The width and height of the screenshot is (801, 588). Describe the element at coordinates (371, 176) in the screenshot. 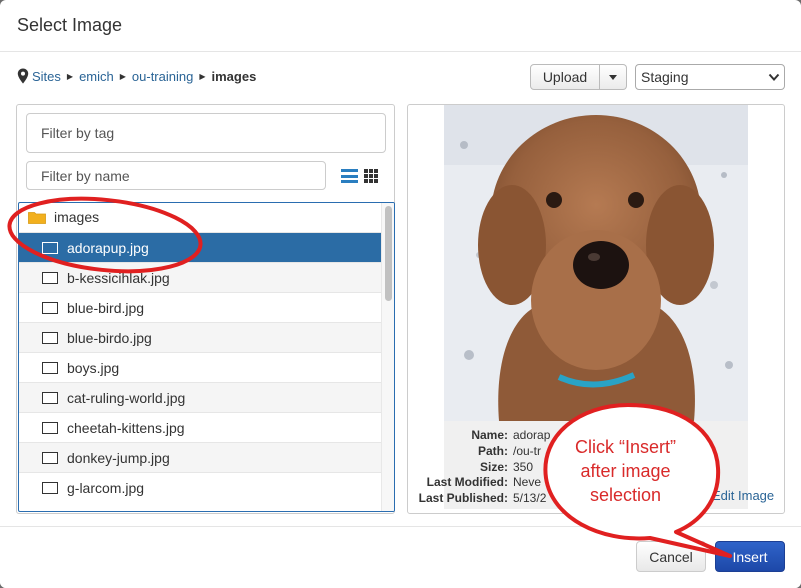

I see `grid-view-icon` at that location.